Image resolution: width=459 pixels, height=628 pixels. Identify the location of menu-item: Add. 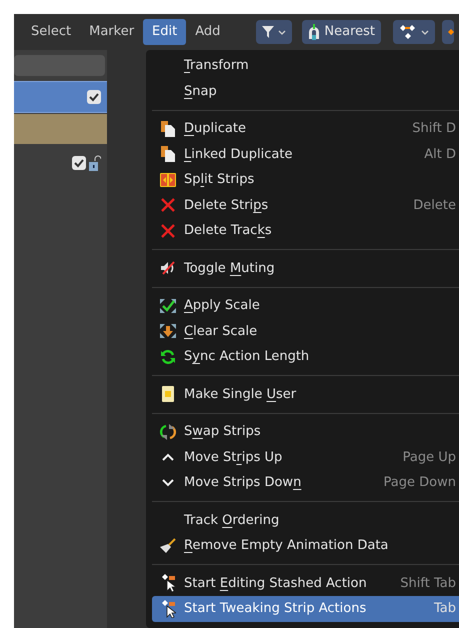
(208, 32).